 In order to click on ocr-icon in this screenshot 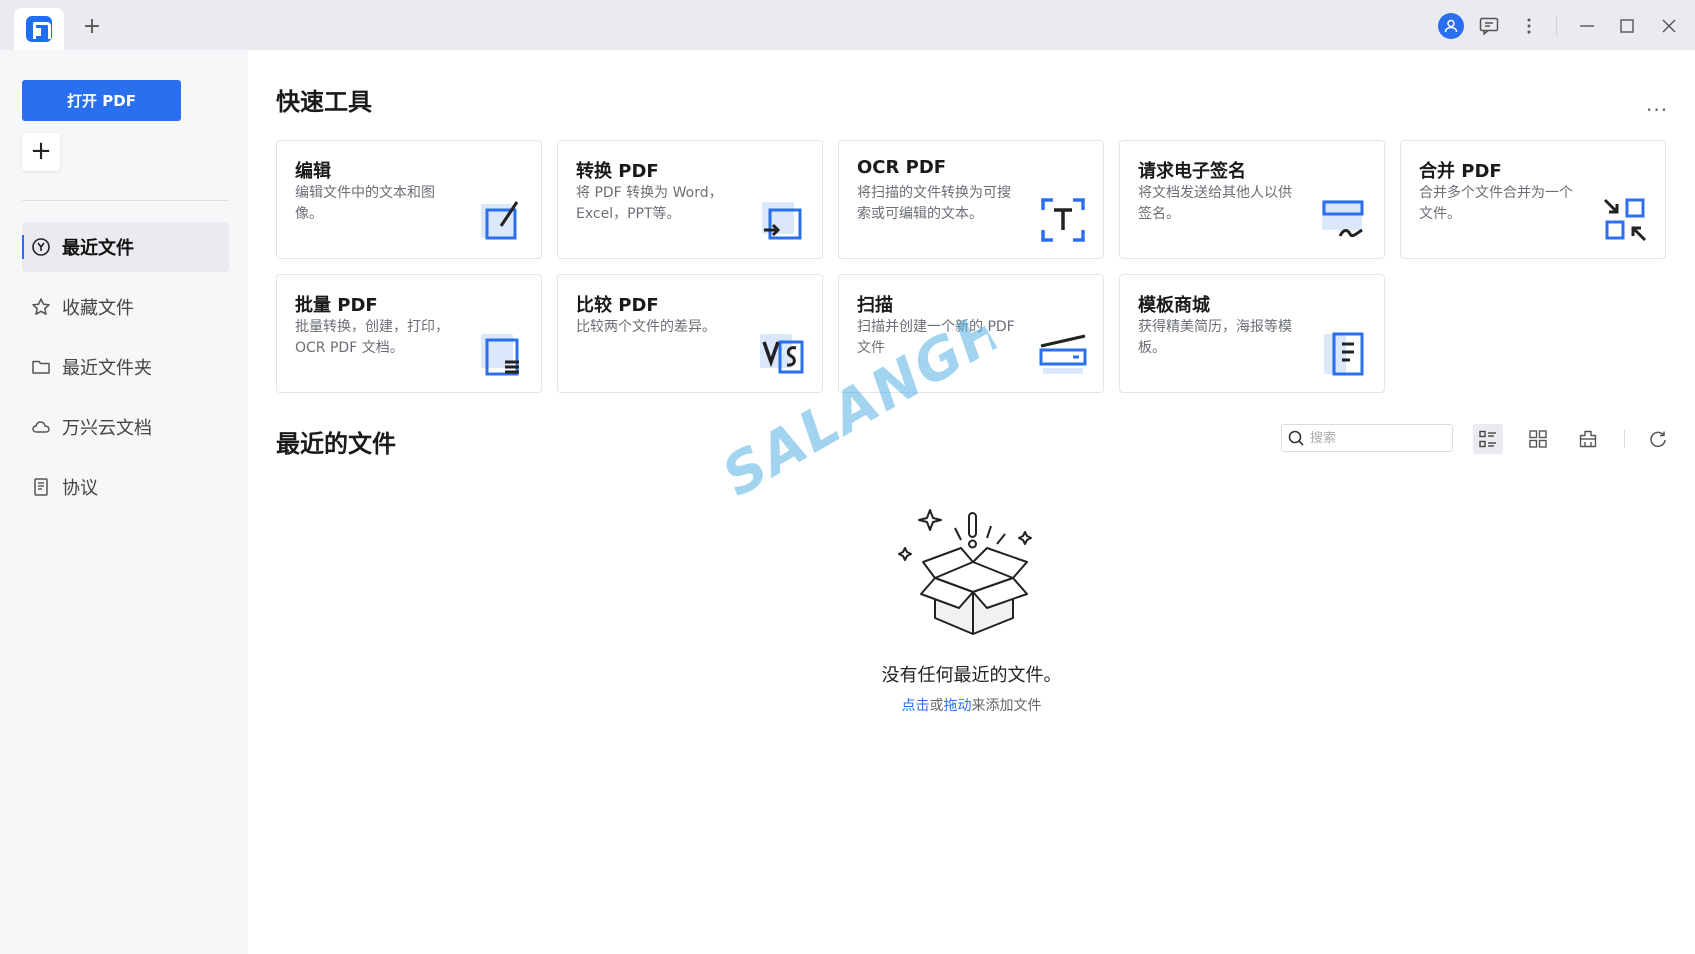, I will do `click(1063, 220)`.